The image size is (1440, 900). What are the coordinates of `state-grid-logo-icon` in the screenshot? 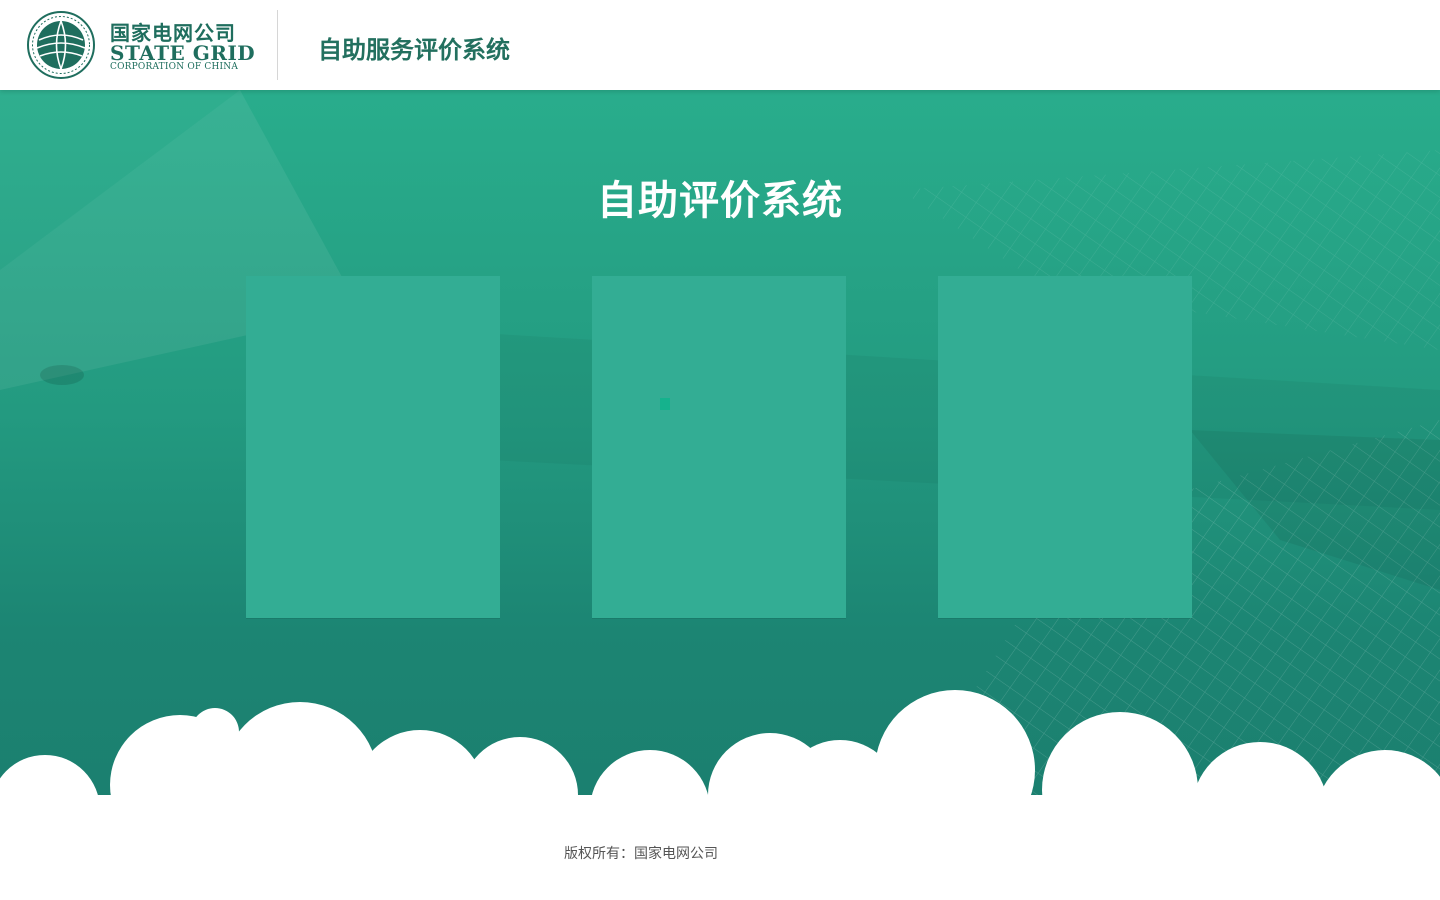 It's located at (61, 45).